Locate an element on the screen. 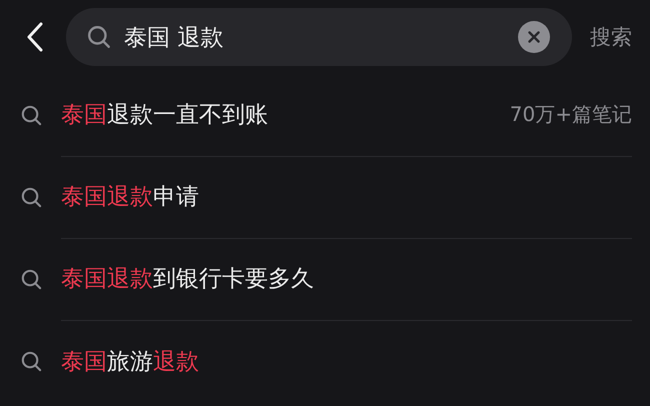  search-button: 搜索 is located at coordinates (611, 37).